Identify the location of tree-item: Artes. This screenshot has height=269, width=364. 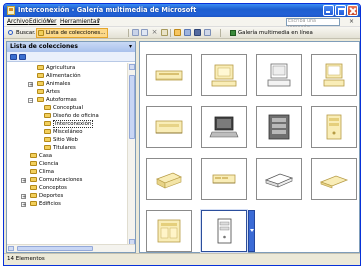
(48, 92).